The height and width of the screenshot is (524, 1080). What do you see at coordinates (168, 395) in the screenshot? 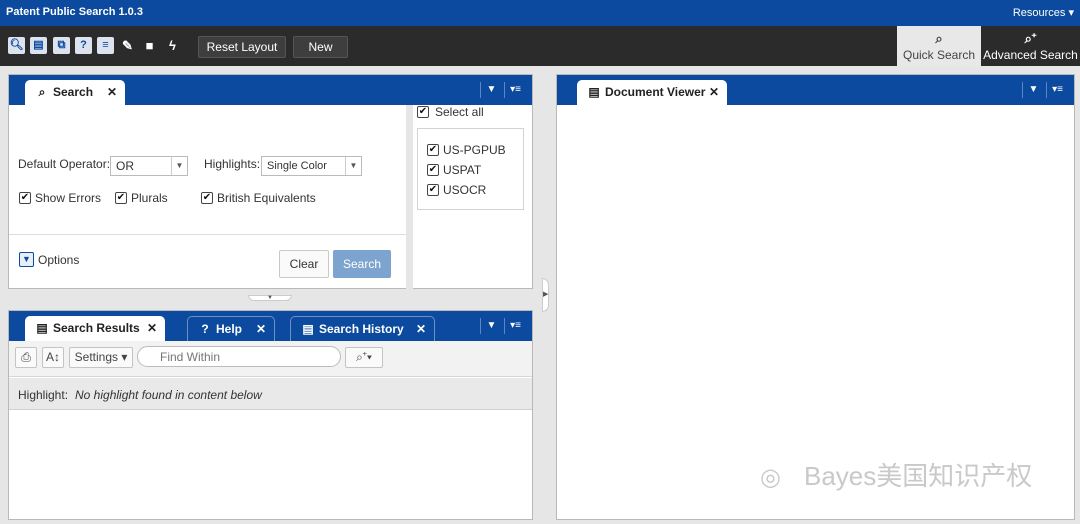
I see `highlight-message: No highlight found in content below` at bounding box center [168, 395].